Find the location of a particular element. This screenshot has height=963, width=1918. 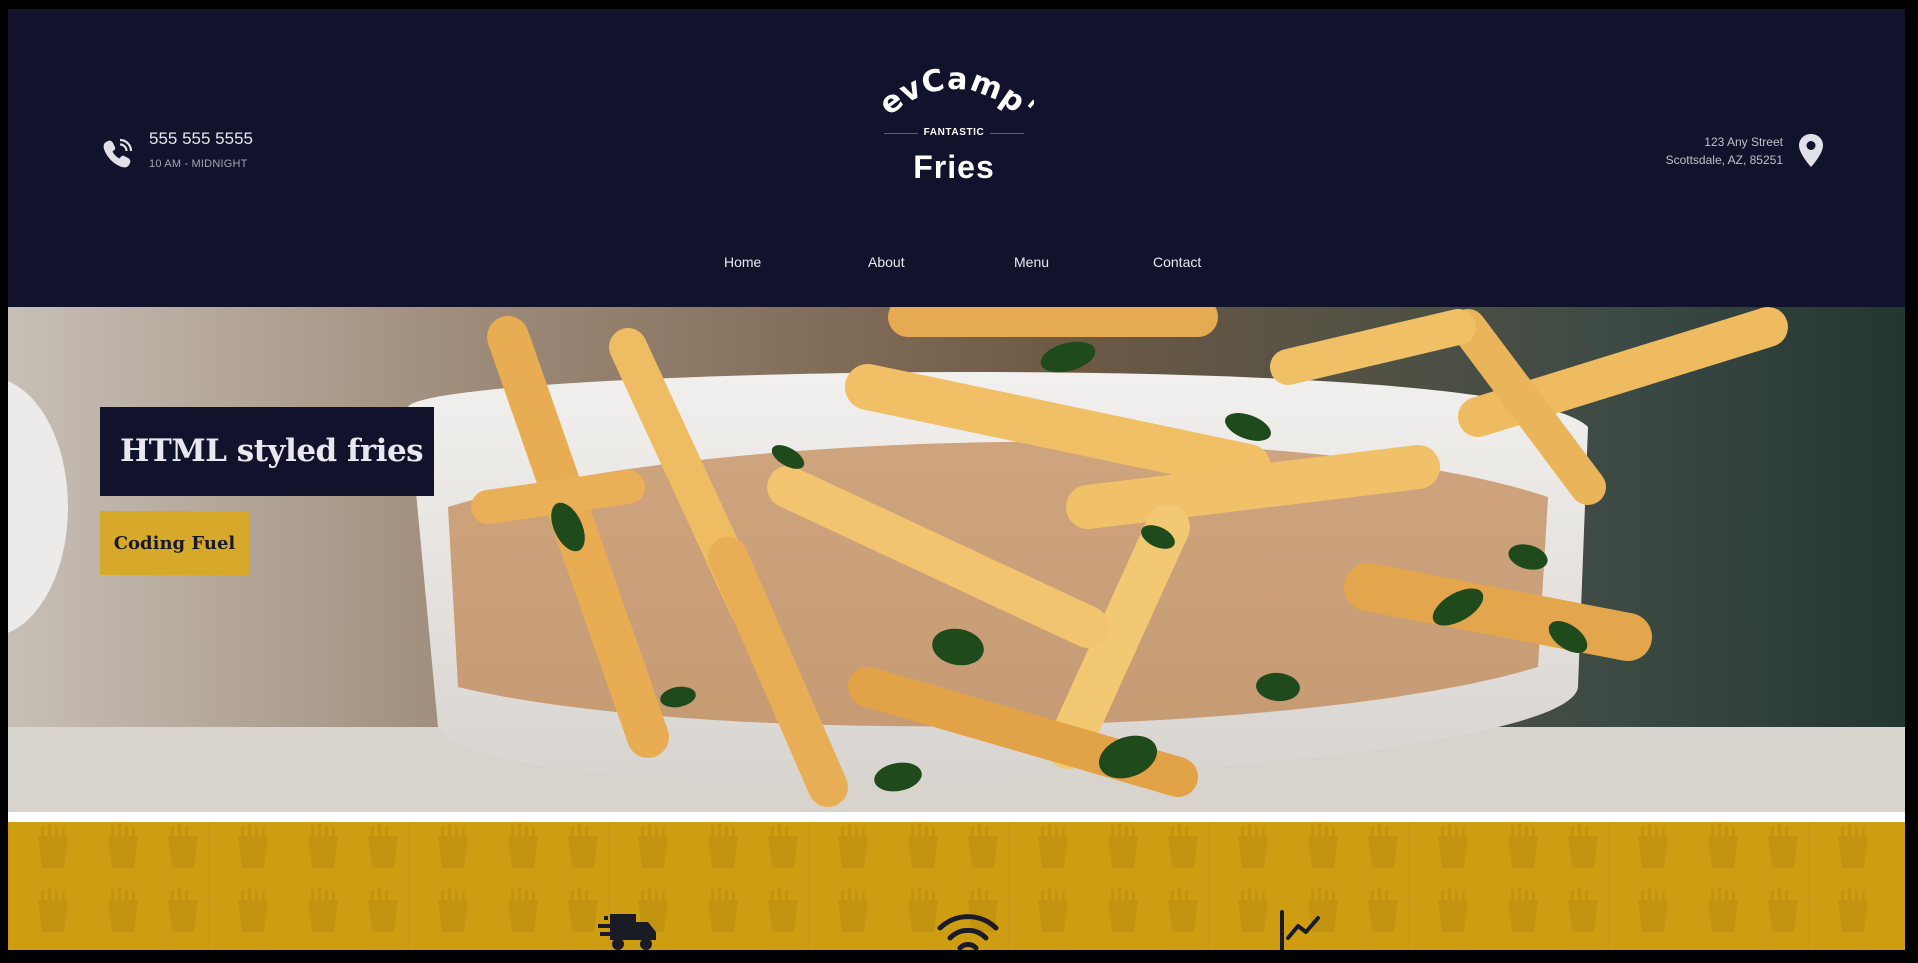

address-text: 123 Any Street Scottsdale, AZ, 85251 is located at coordinates (1724, 151).